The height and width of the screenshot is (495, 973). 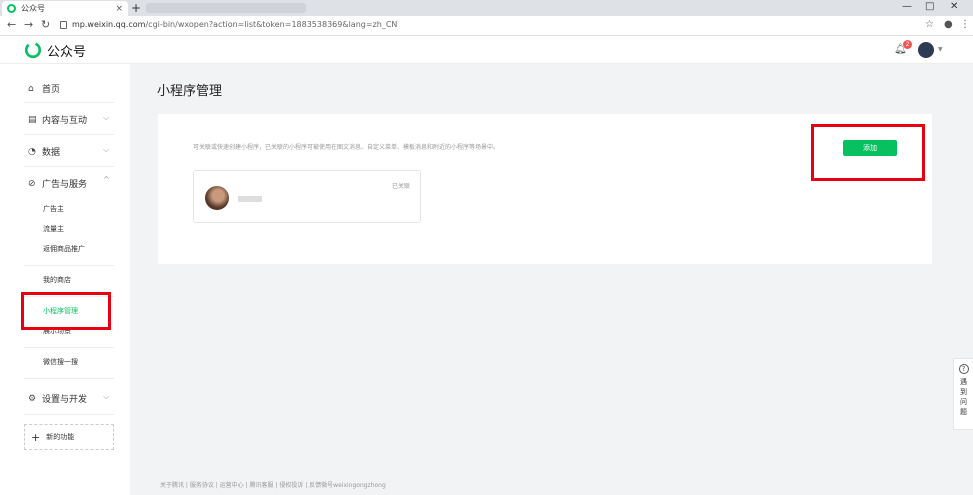 I want to click on sidebar-item-data: ◔ 数据, so click(x=44, y=152).